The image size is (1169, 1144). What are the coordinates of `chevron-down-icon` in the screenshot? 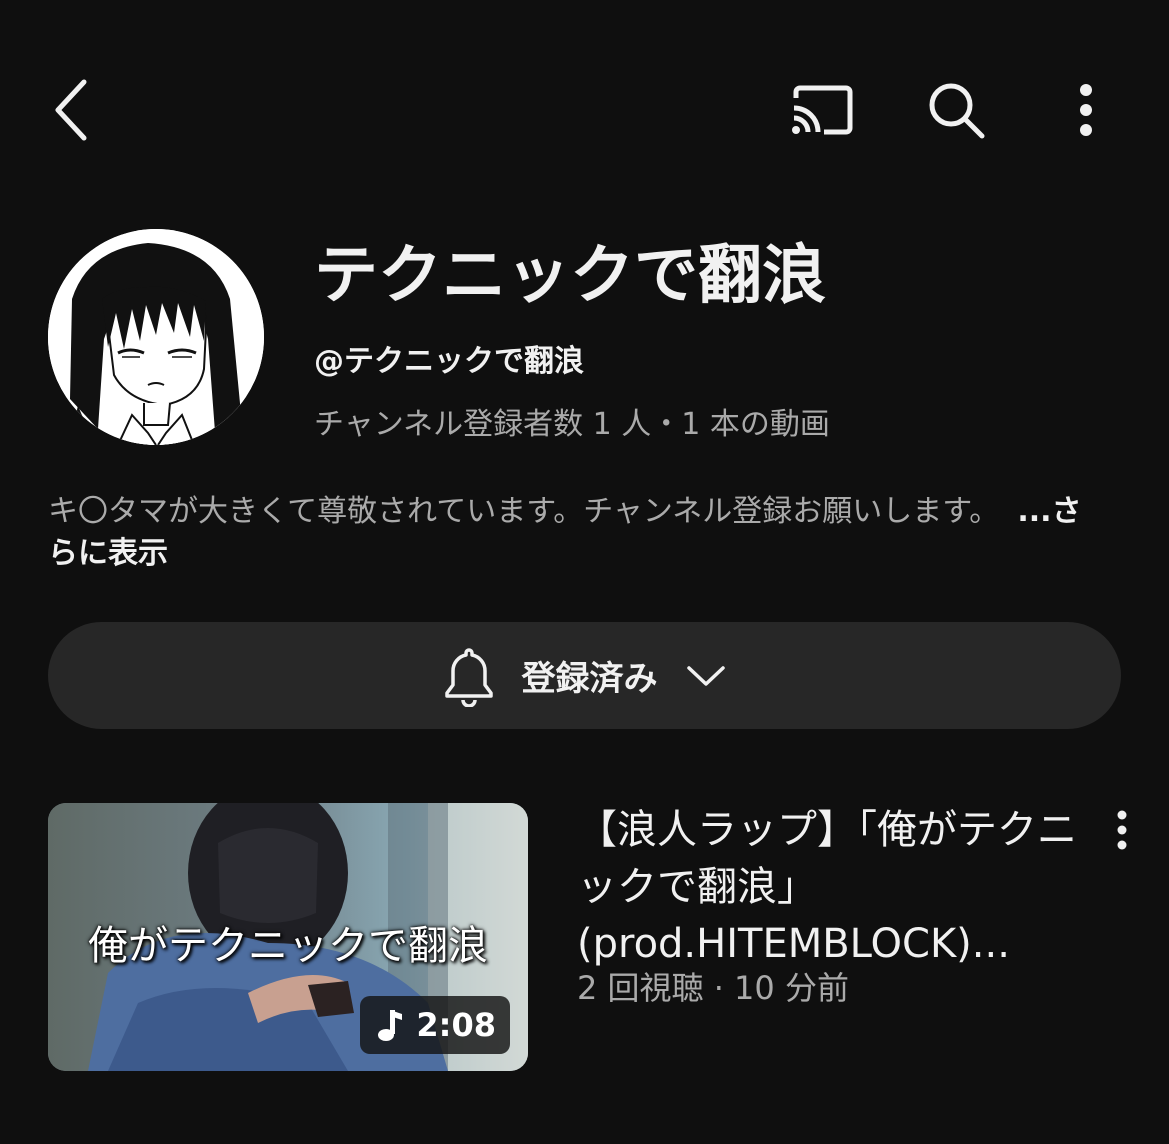 It's located at (705, 675).